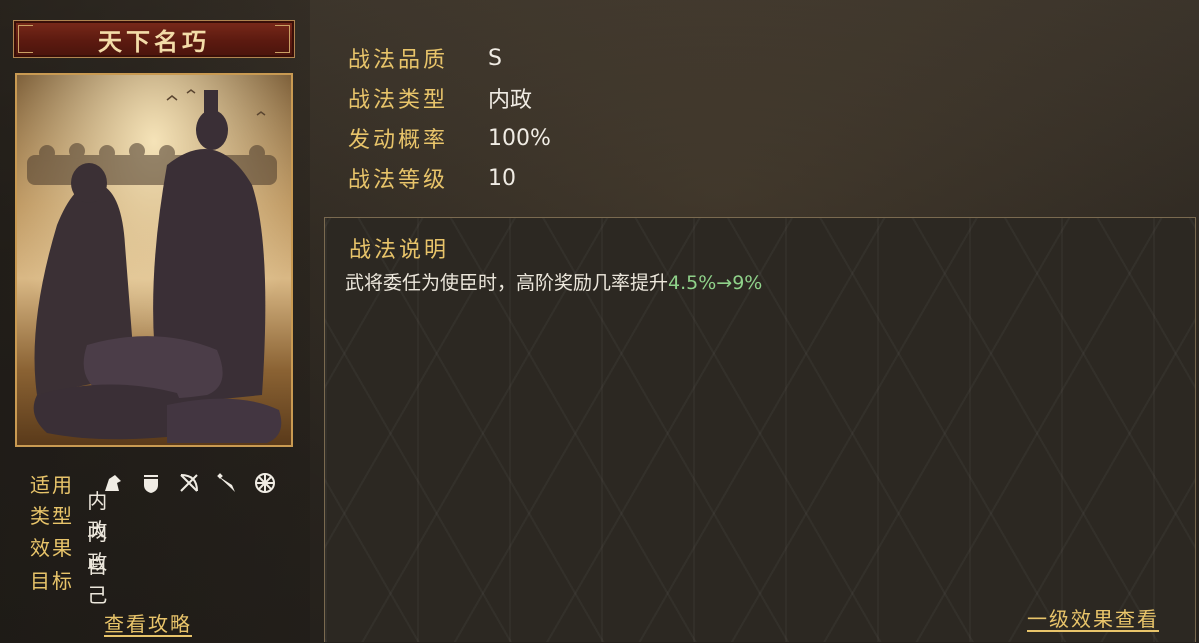 This screenshot has width=1199, height=643. I want to click on meta-target-row: 目标 自己, so click(75, 580).